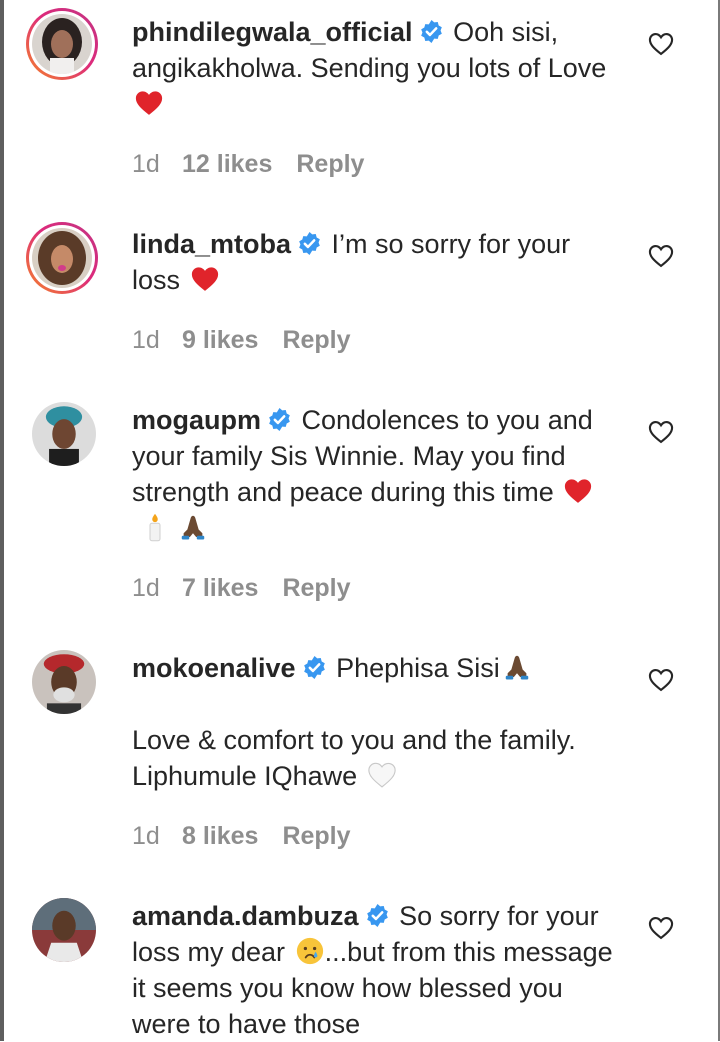 The image size is (720, 1042). I want to click on comment-text: Phephisa Sisi, so click(418, 668).